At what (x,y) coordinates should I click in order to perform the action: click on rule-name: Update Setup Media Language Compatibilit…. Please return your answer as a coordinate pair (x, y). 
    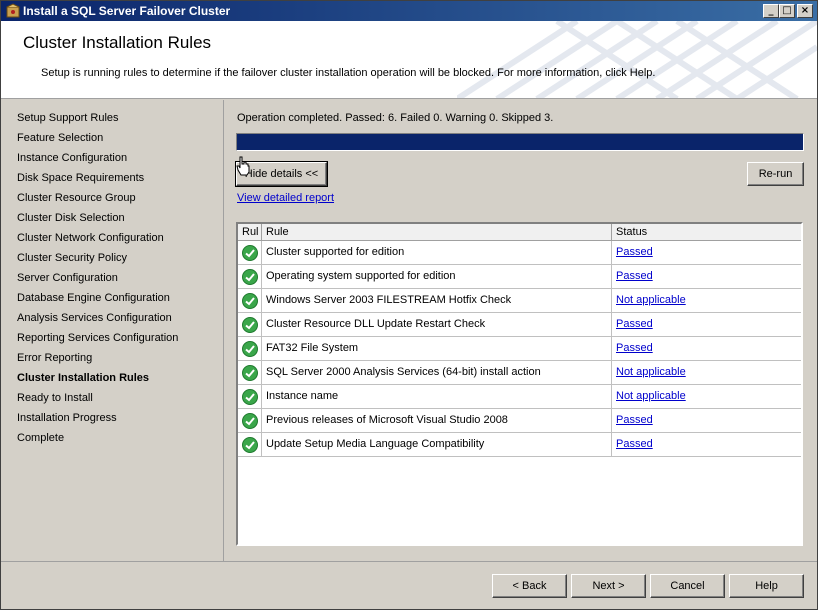
    Looking at the image, I should click on (437, 445).